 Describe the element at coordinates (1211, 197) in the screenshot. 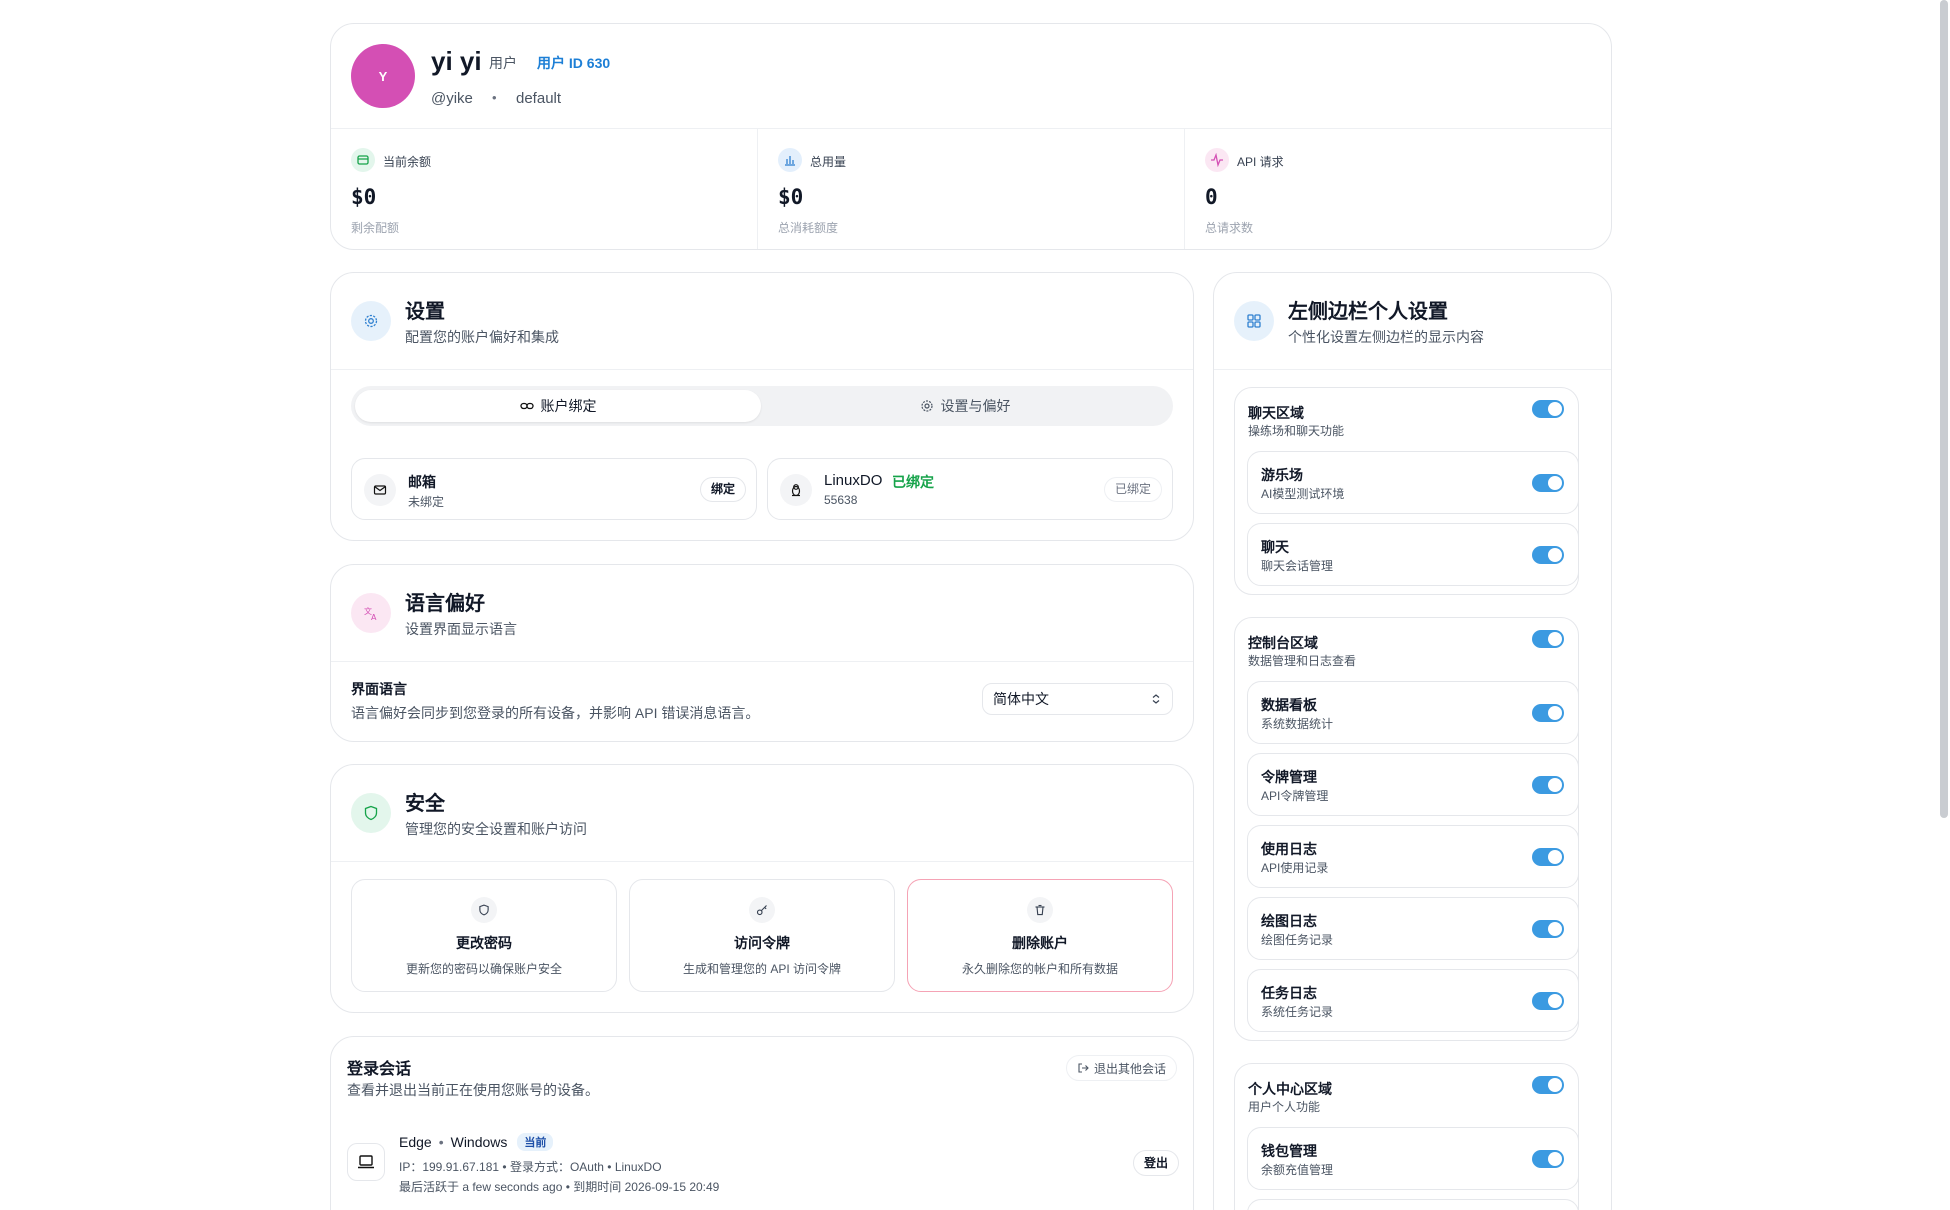

I see `stat-value: 0` at that location.